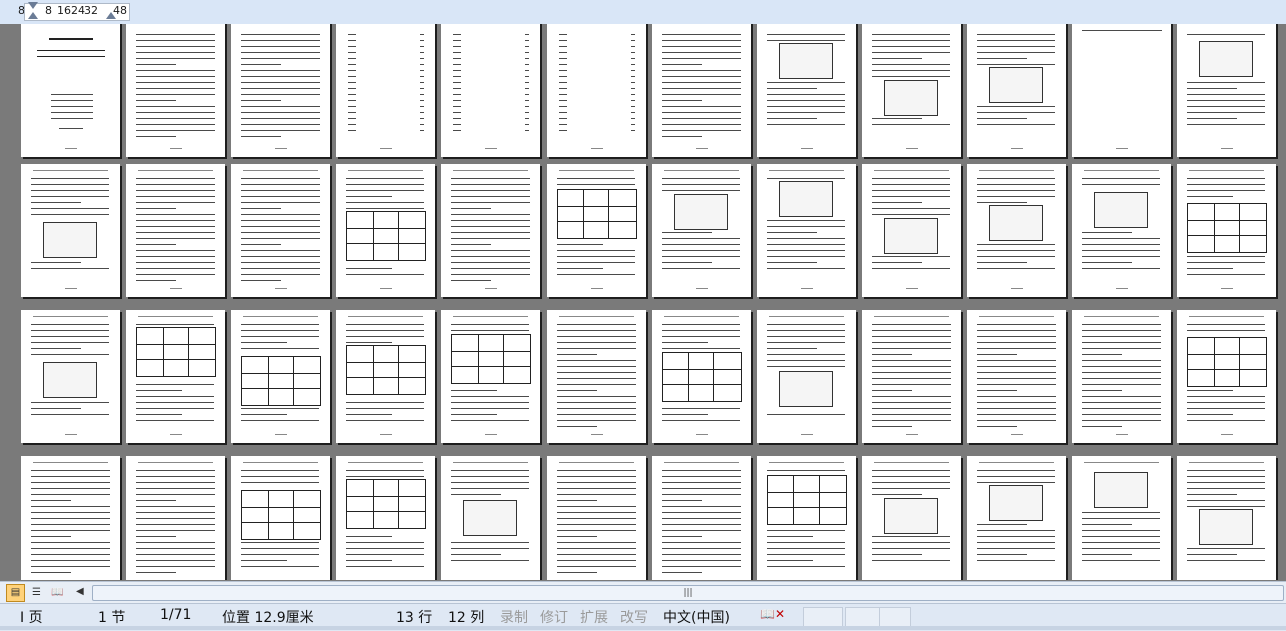 The width and height of the screenshot is (1286, 631). Describe the element at coordinates (48, 10) in the screenshot. I see `ruler-tick: 8` at that location.